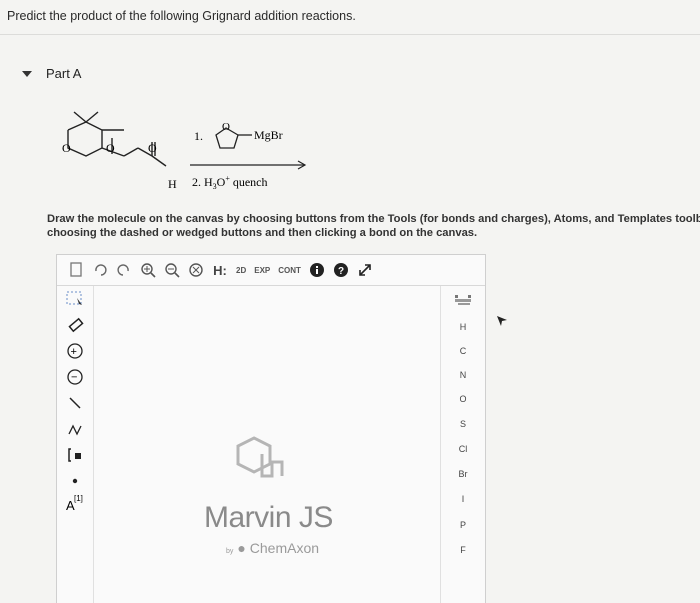 The image size is (700, 603). What do you see at coordinates (226, 127) in the screenshot?
I see `furan-o: O` at bounding box center [226, 127].